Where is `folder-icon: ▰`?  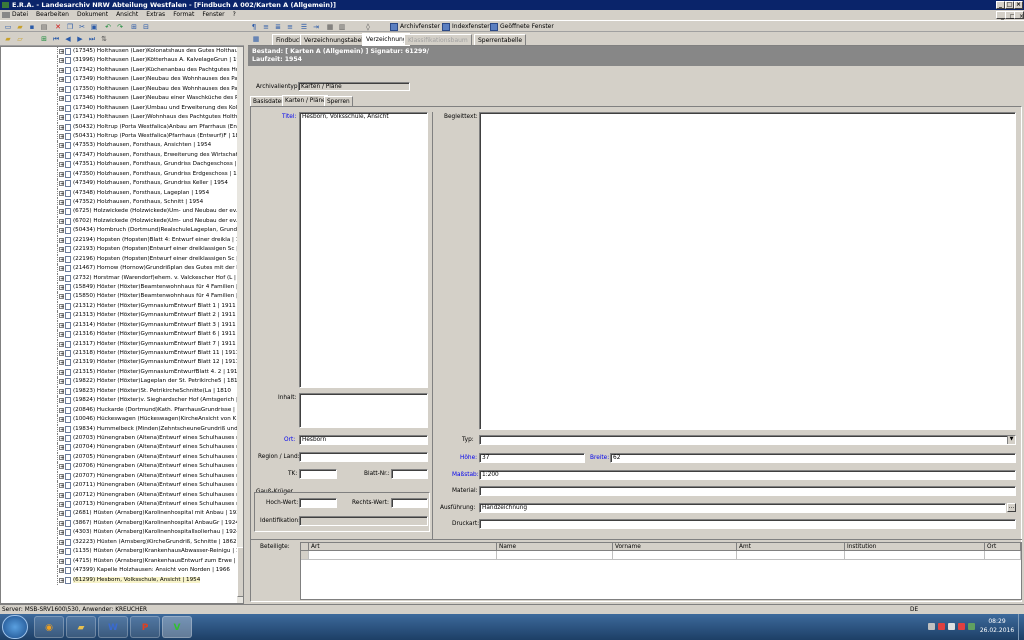
folder-icon: ▰ is located at coordinates (8, 39).